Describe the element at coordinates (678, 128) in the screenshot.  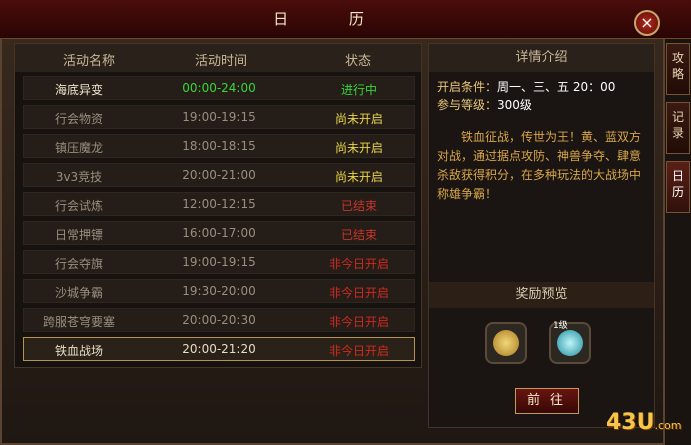
I see `tab-records: 记录` at that location.